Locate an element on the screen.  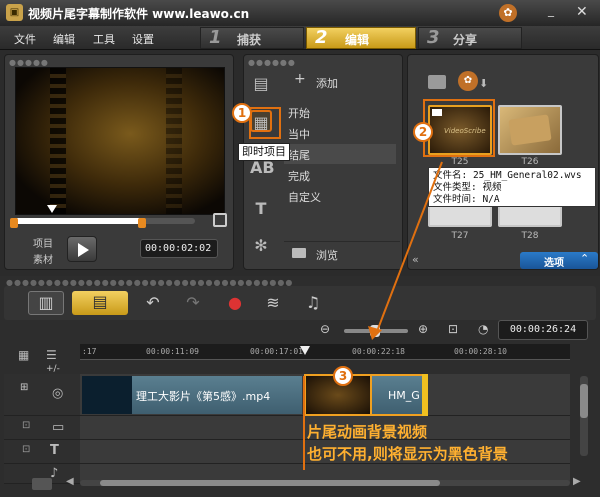
title-track-icon: T is located at coordinates (54, 450).